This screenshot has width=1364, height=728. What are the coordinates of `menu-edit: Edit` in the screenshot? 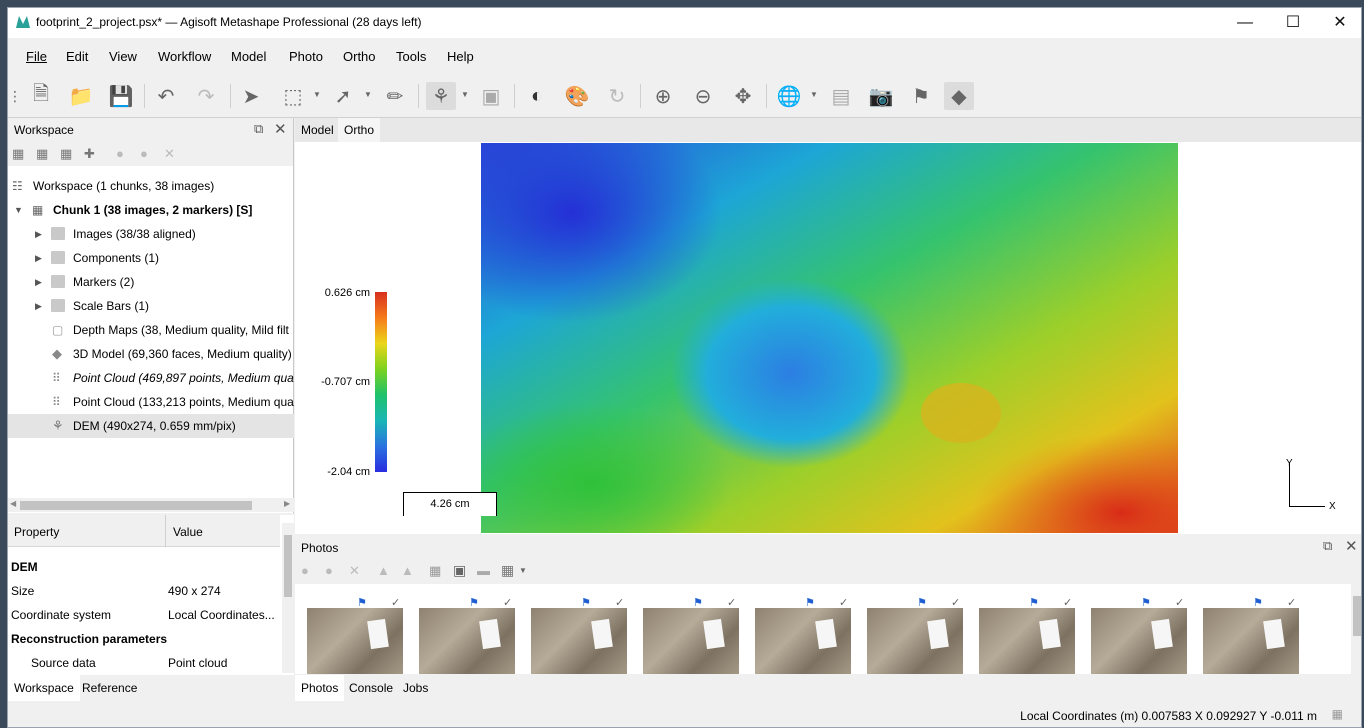 It's located at (77, 56).